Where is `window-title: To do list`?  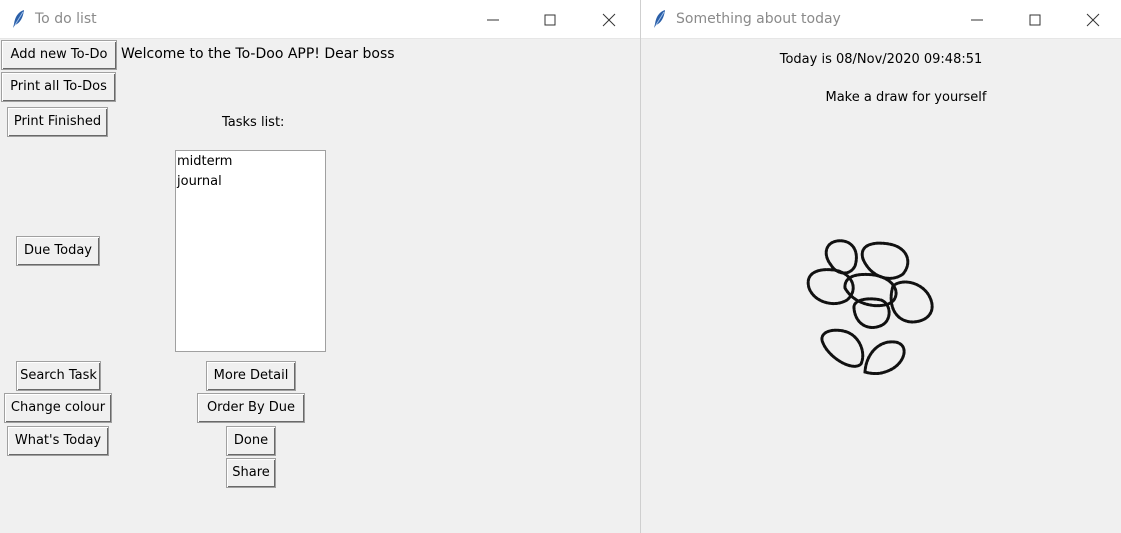 window-title: To do list is located at coordinates (66, 19).